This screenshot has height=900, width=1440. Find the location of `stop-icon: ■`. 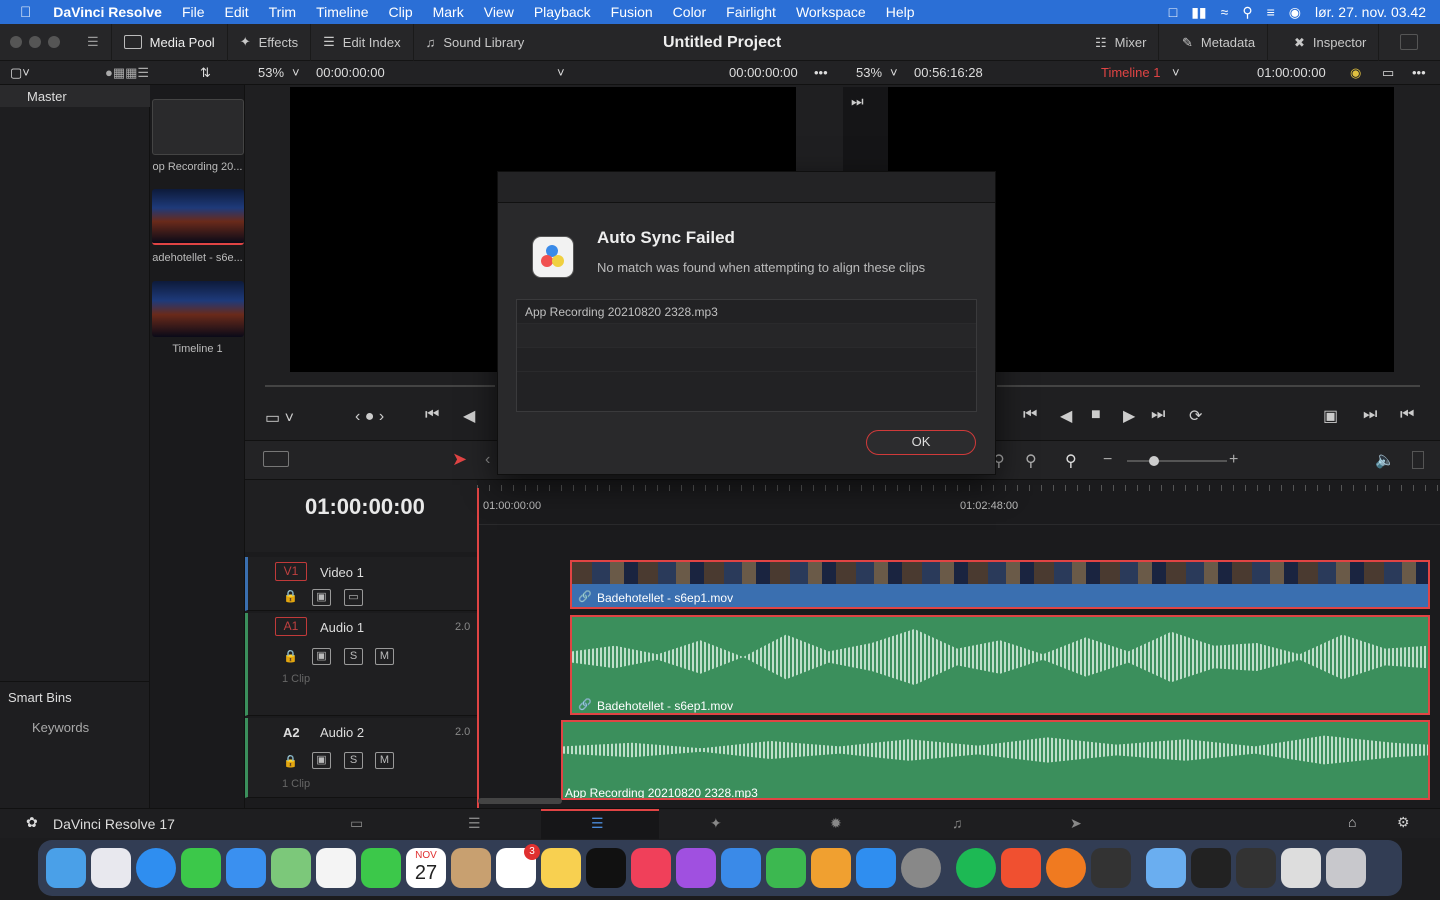

stop-icon: ■ is located at coordinates (1096, 415).